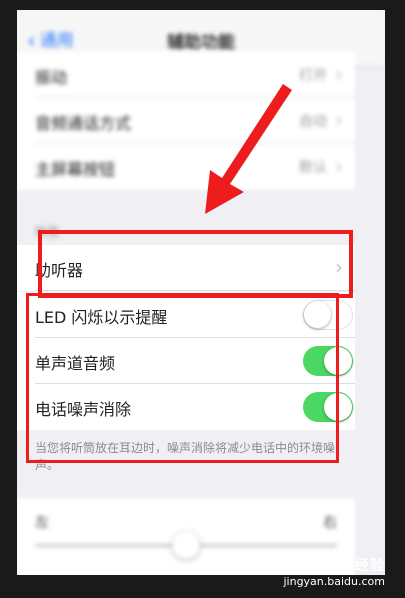  Describe the element at coordinates (195, 264) in the screenshot. I see `highlight-box-hearing-aids` at that location.